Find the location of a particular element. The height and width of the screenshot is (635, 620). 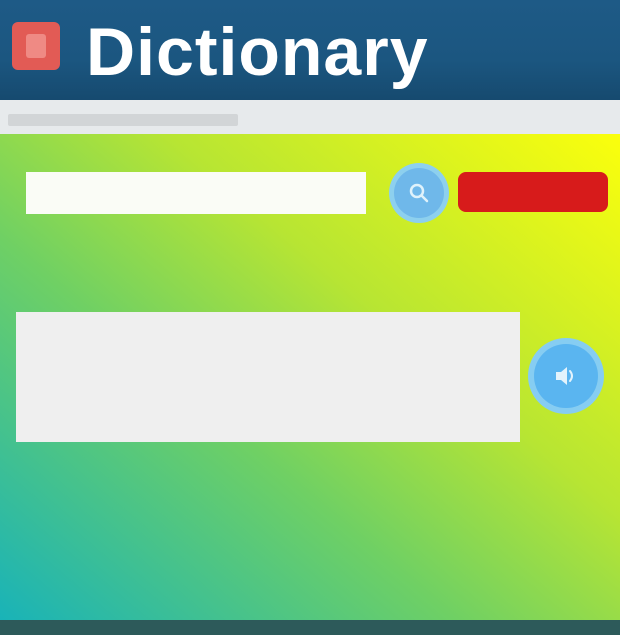

speak-button is located at coordinates (566, 376).